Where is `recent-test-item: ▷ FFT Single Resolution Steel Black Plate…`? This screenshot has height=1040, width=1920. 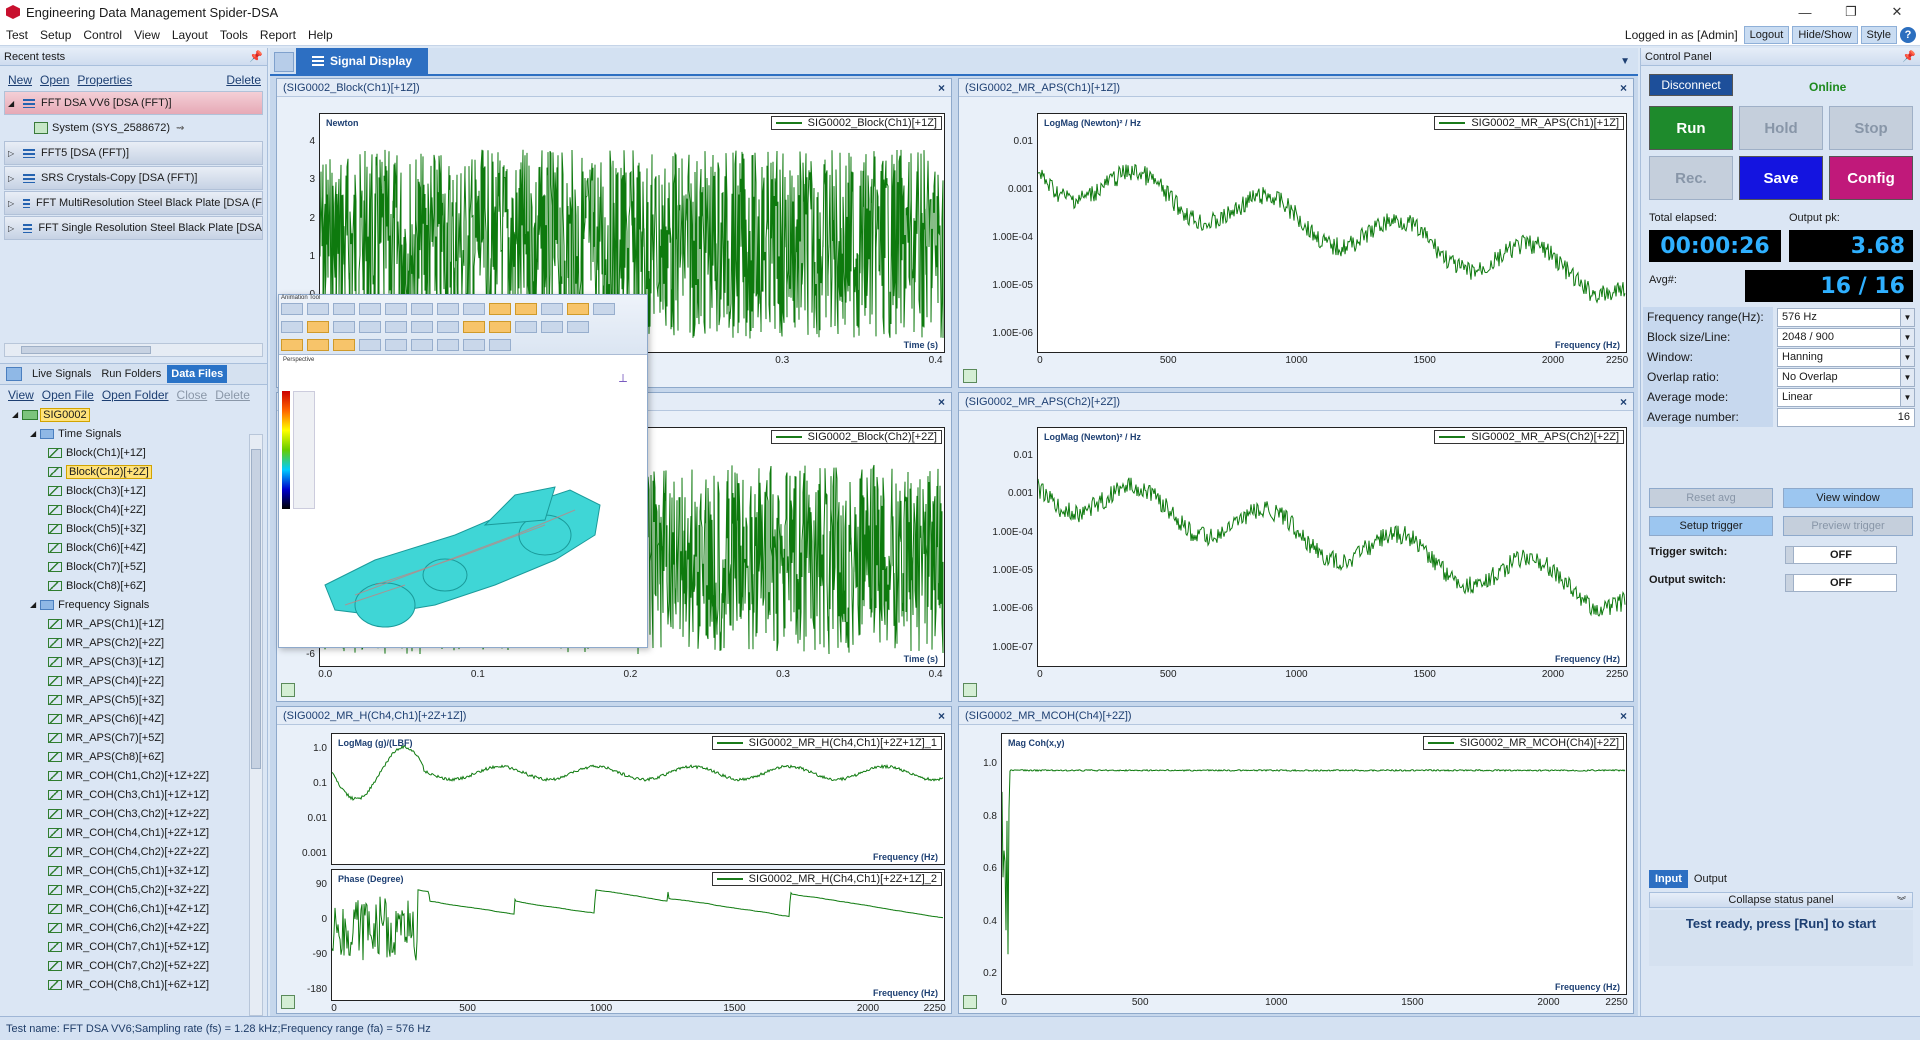 recent-test-item: ▷ FFT Single Resolution Steel Black Plate… is located at coordinates (133, 228).